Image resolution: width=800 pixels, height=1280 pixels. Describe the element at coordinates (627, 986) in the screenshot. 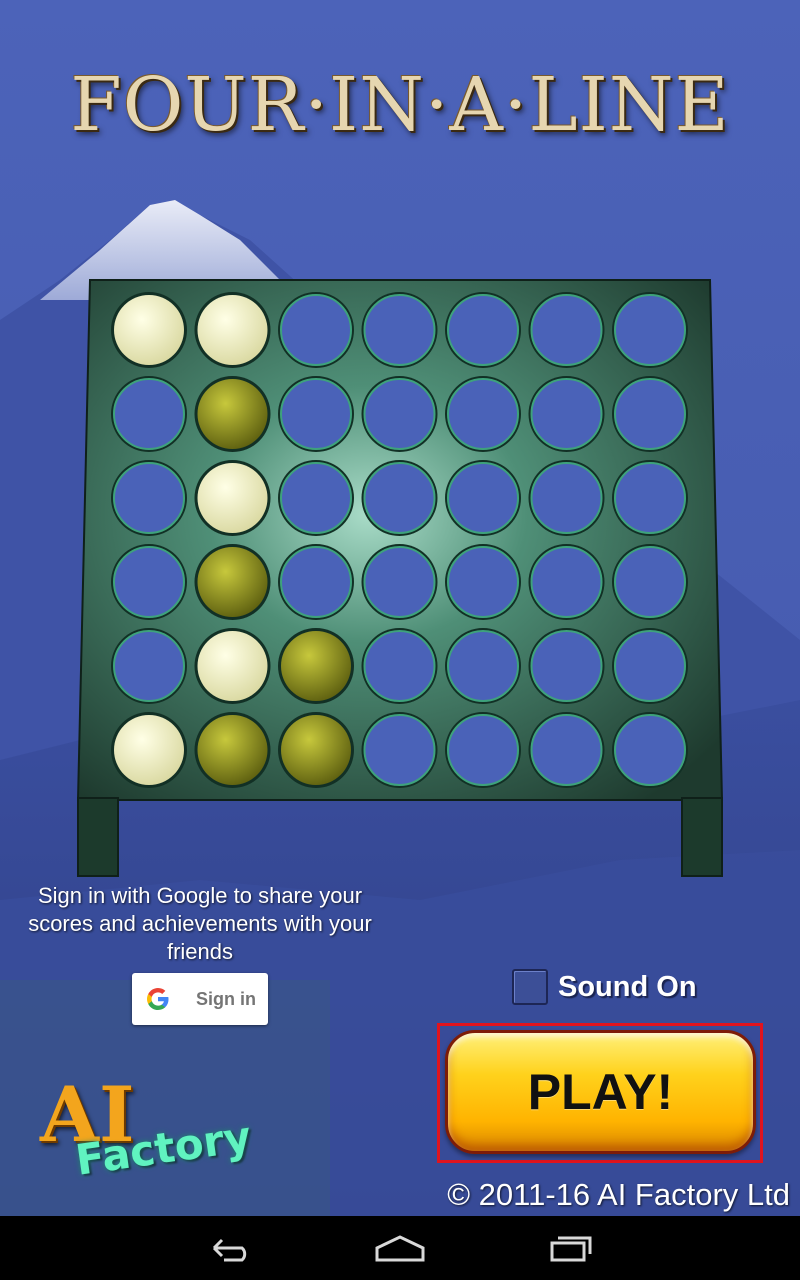

I see `sound-label: Sound On` at that location.